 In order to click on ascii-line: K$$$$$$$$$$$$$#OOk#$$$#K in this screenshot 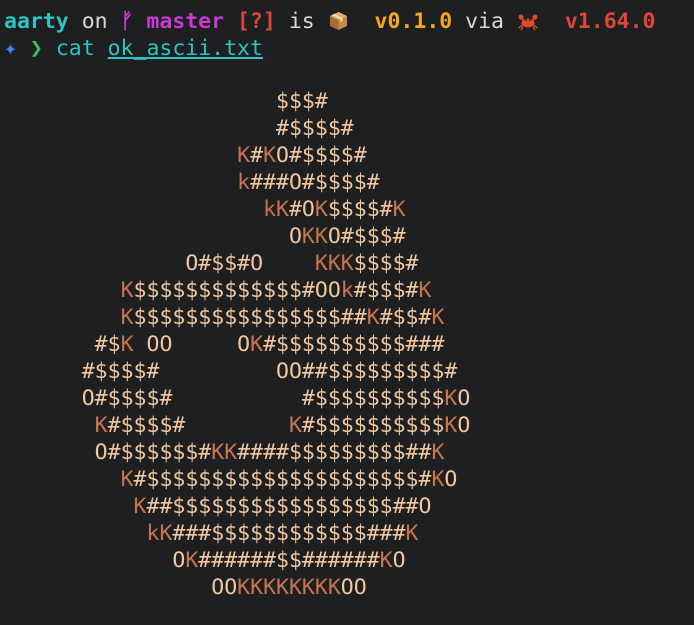, I will do `click(276, 290)`.